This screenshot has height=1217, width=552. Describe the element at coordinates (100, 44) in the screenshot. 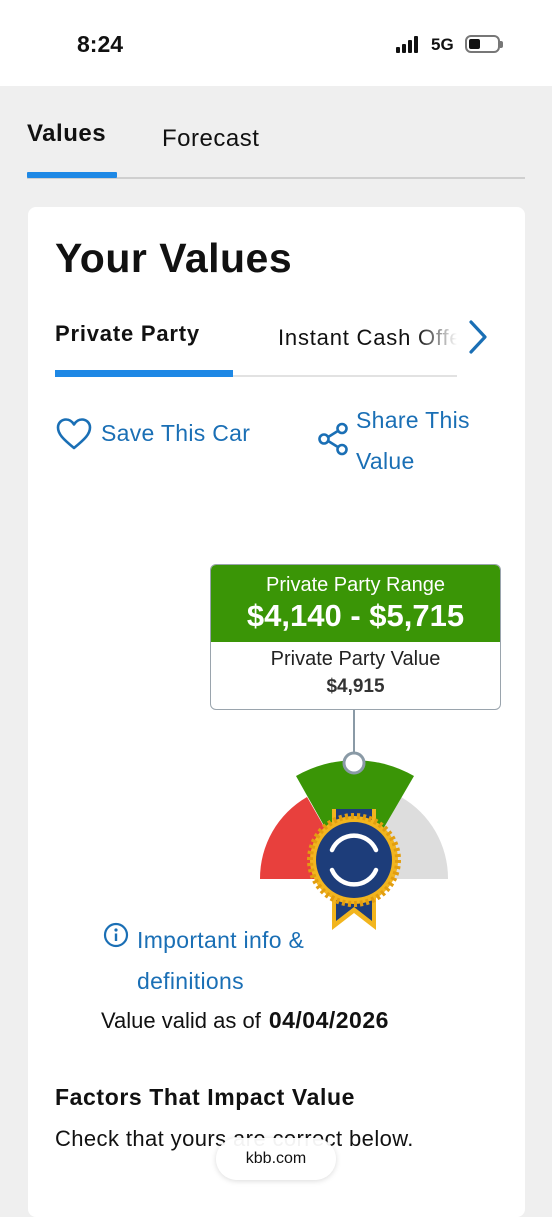

I see `status-time: 8:24` at that location.